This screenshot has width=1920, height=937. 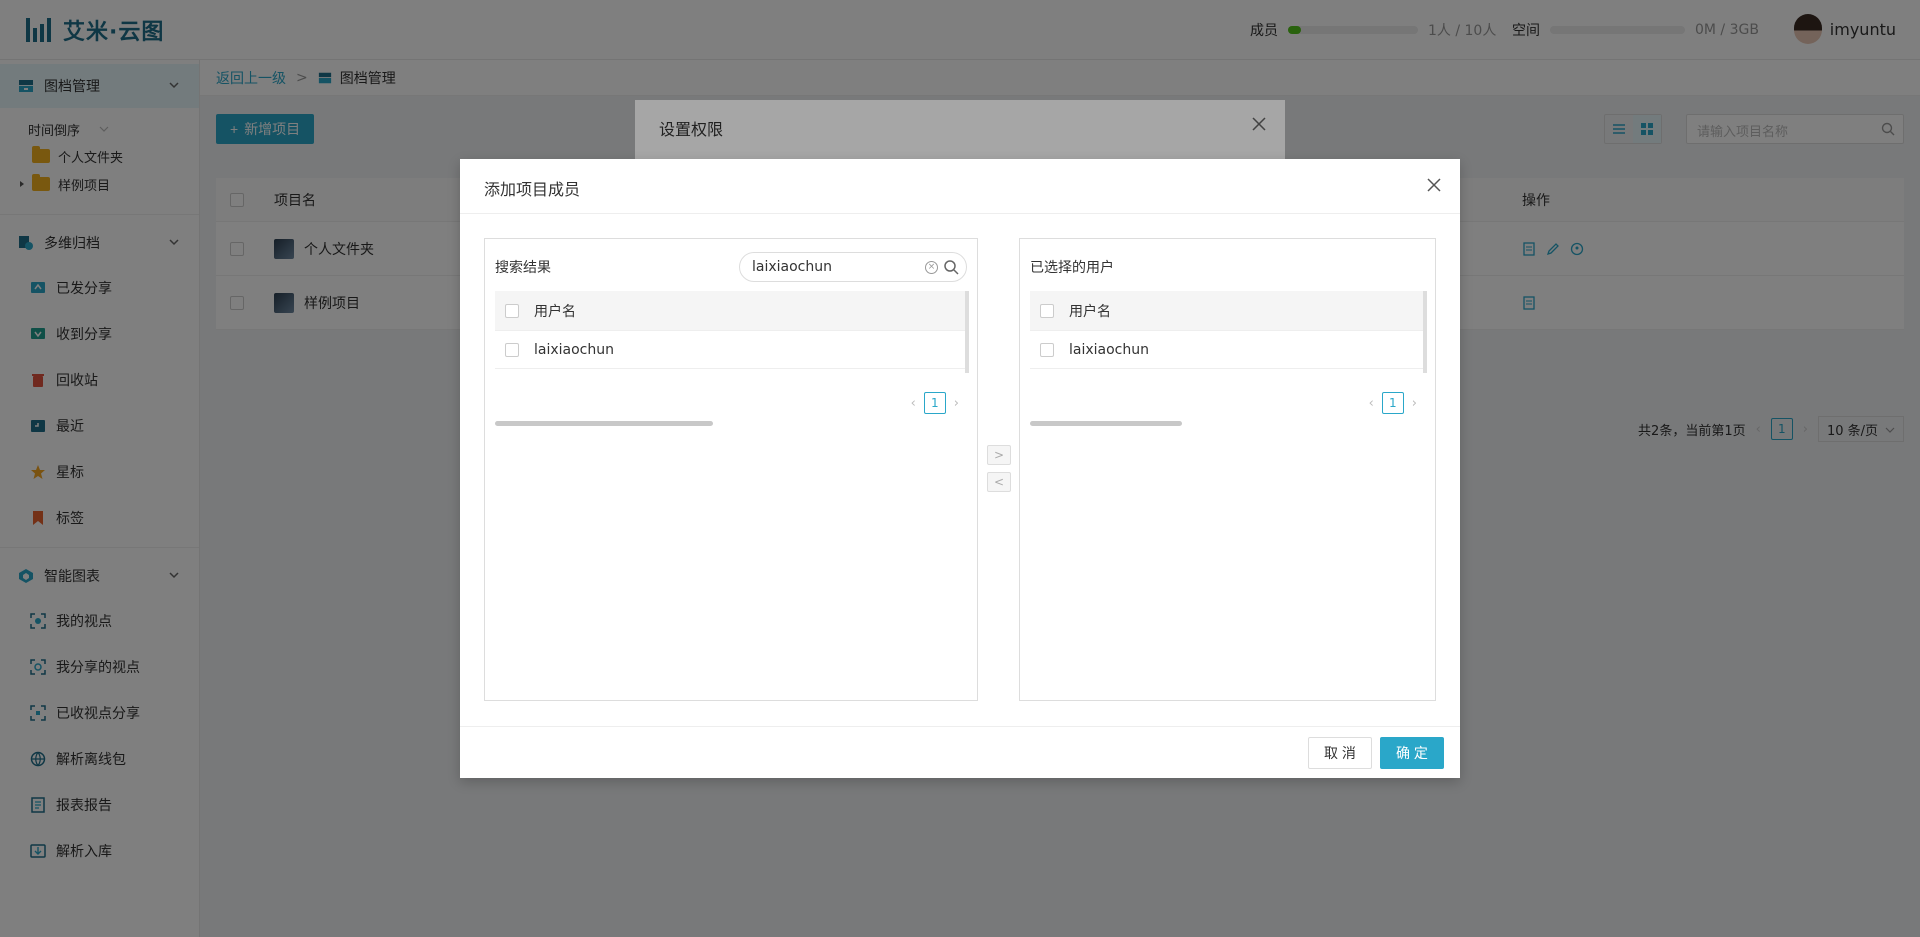 What do you see at coordinates (999, 482) in the screenshot?
I see `move-left-button: <` at bounding box center [999, 482].